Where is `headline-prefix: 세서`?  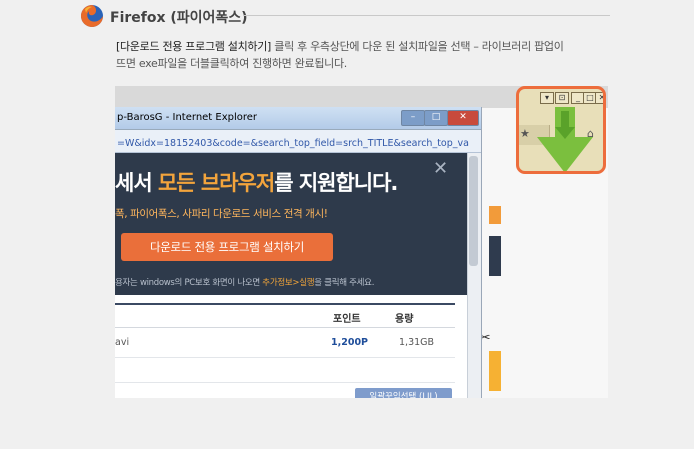
headline-prefix: 세서 is located at coordinates (136, 183).